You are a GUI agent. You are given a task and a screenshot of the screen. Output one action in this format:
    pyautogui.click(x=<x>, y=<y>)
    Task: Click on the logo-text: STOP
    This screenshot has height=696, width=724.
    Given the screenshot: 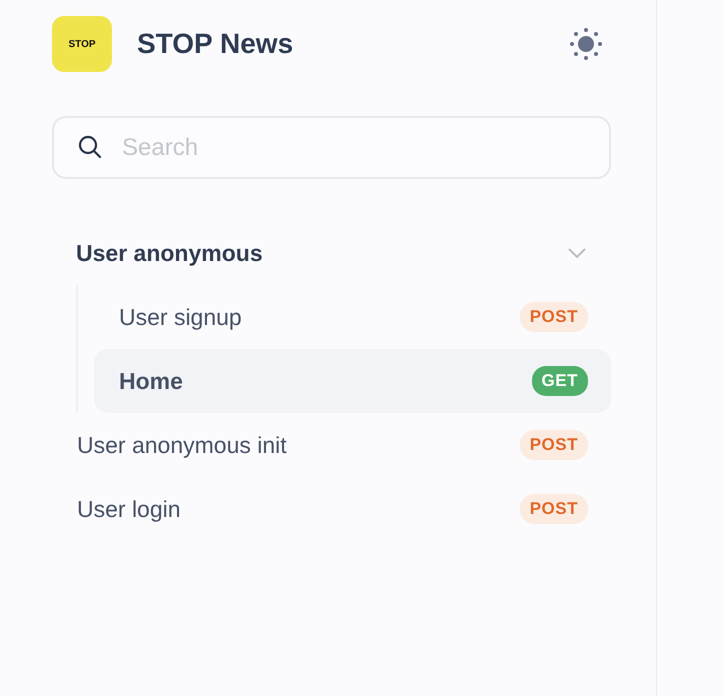 What is the action you would take?
    pyautogui.click(x=82, y=45)
    